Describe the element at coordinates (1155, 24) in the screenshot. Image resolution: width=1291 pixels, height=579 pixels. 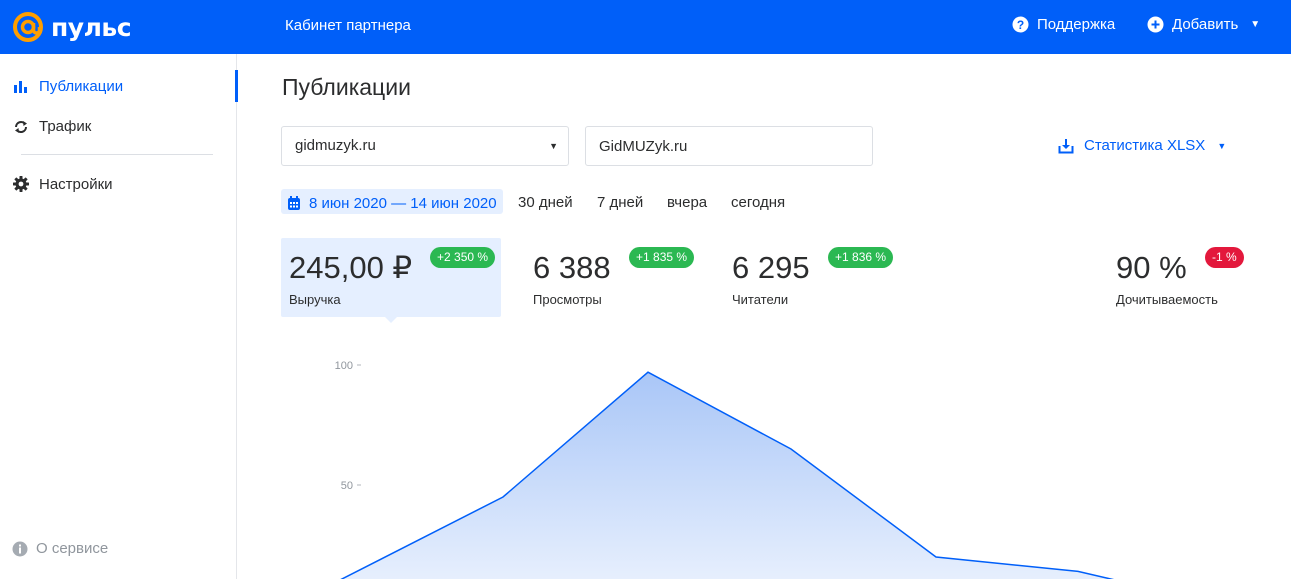
I see `plus-circle-icon` at that location.